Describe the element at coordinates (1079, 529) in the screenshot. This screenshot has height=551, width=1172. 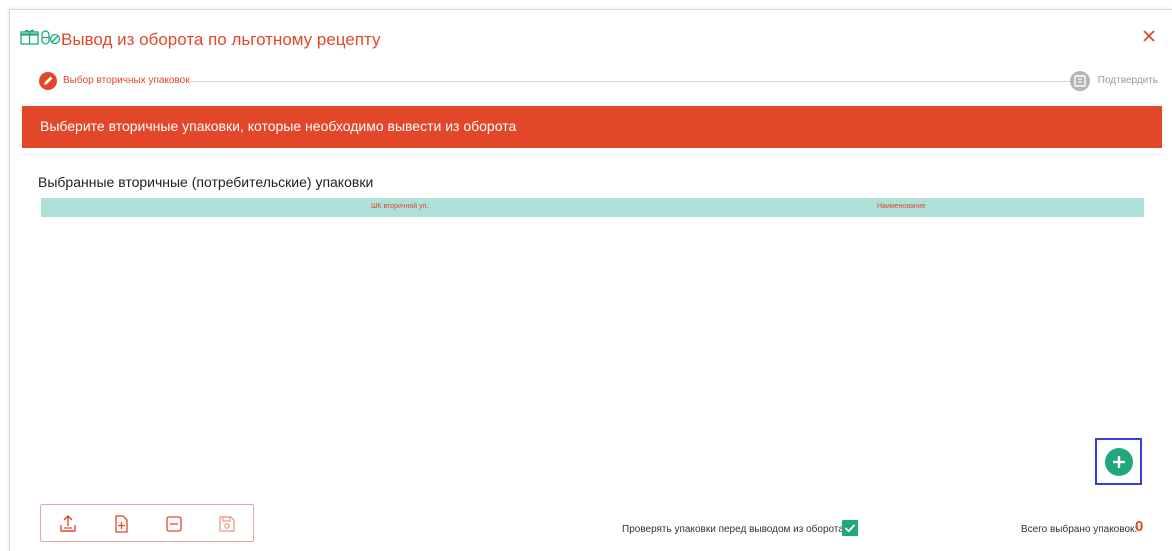
I see `total-selected-label: Всего выбрано упаковок:` at that location.